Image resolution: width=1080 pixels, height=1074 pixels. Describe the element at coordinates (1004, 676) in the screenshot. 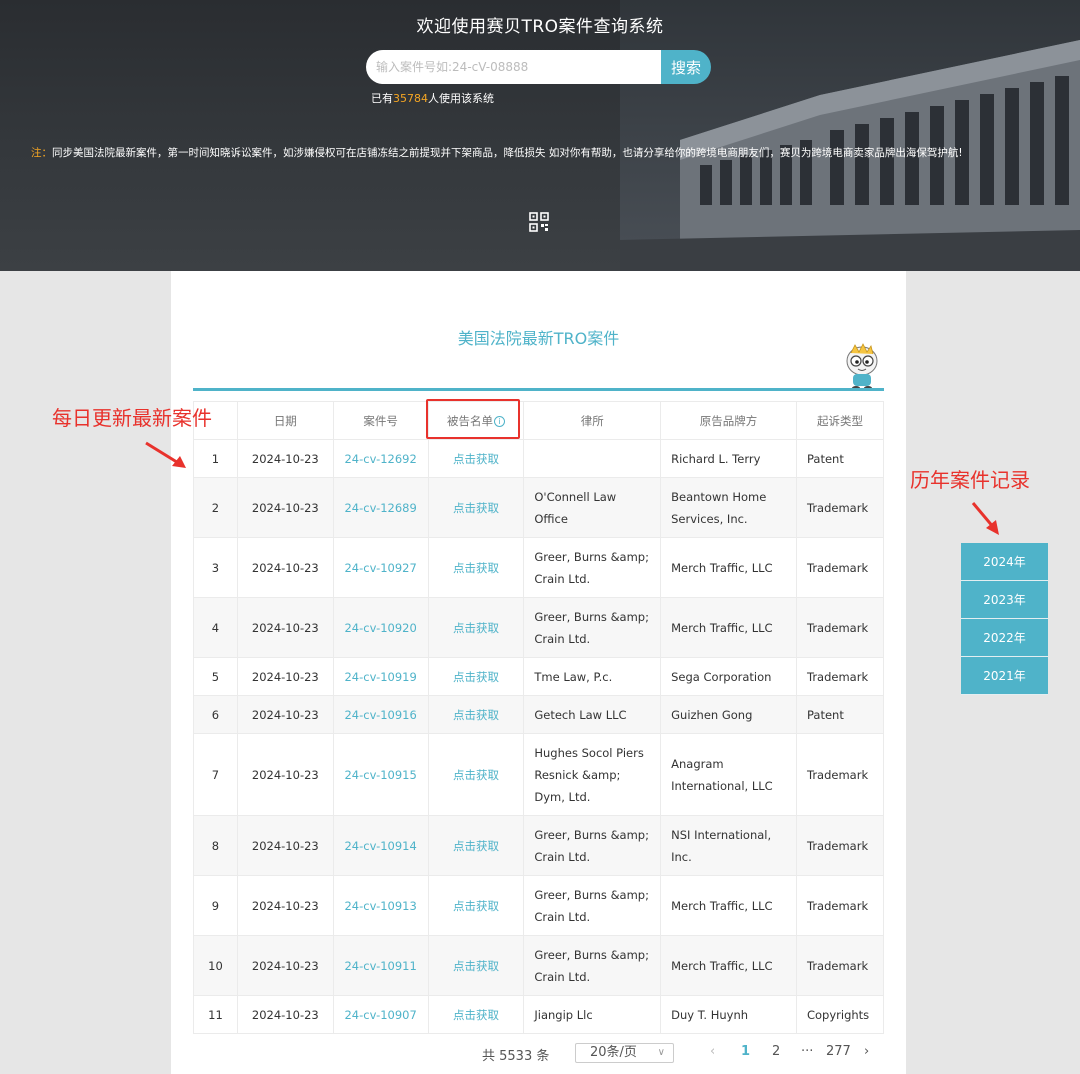

I see `year-2021-button: 2021年` at that location.